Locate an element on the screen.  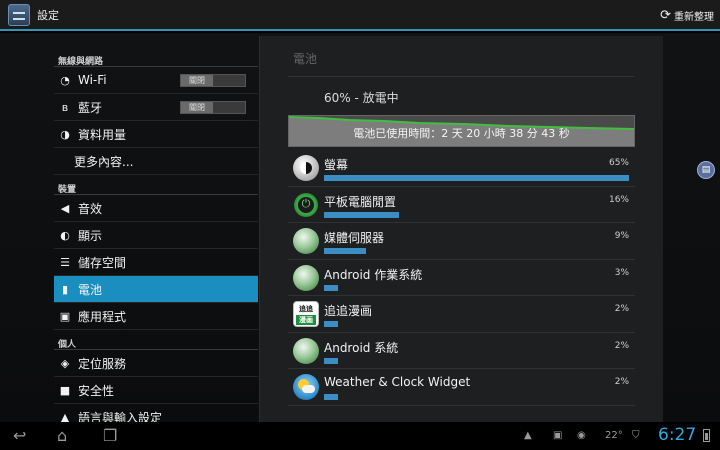
sidebar-item-display: ◐ 顯示 is located at coordinates (156, 235).